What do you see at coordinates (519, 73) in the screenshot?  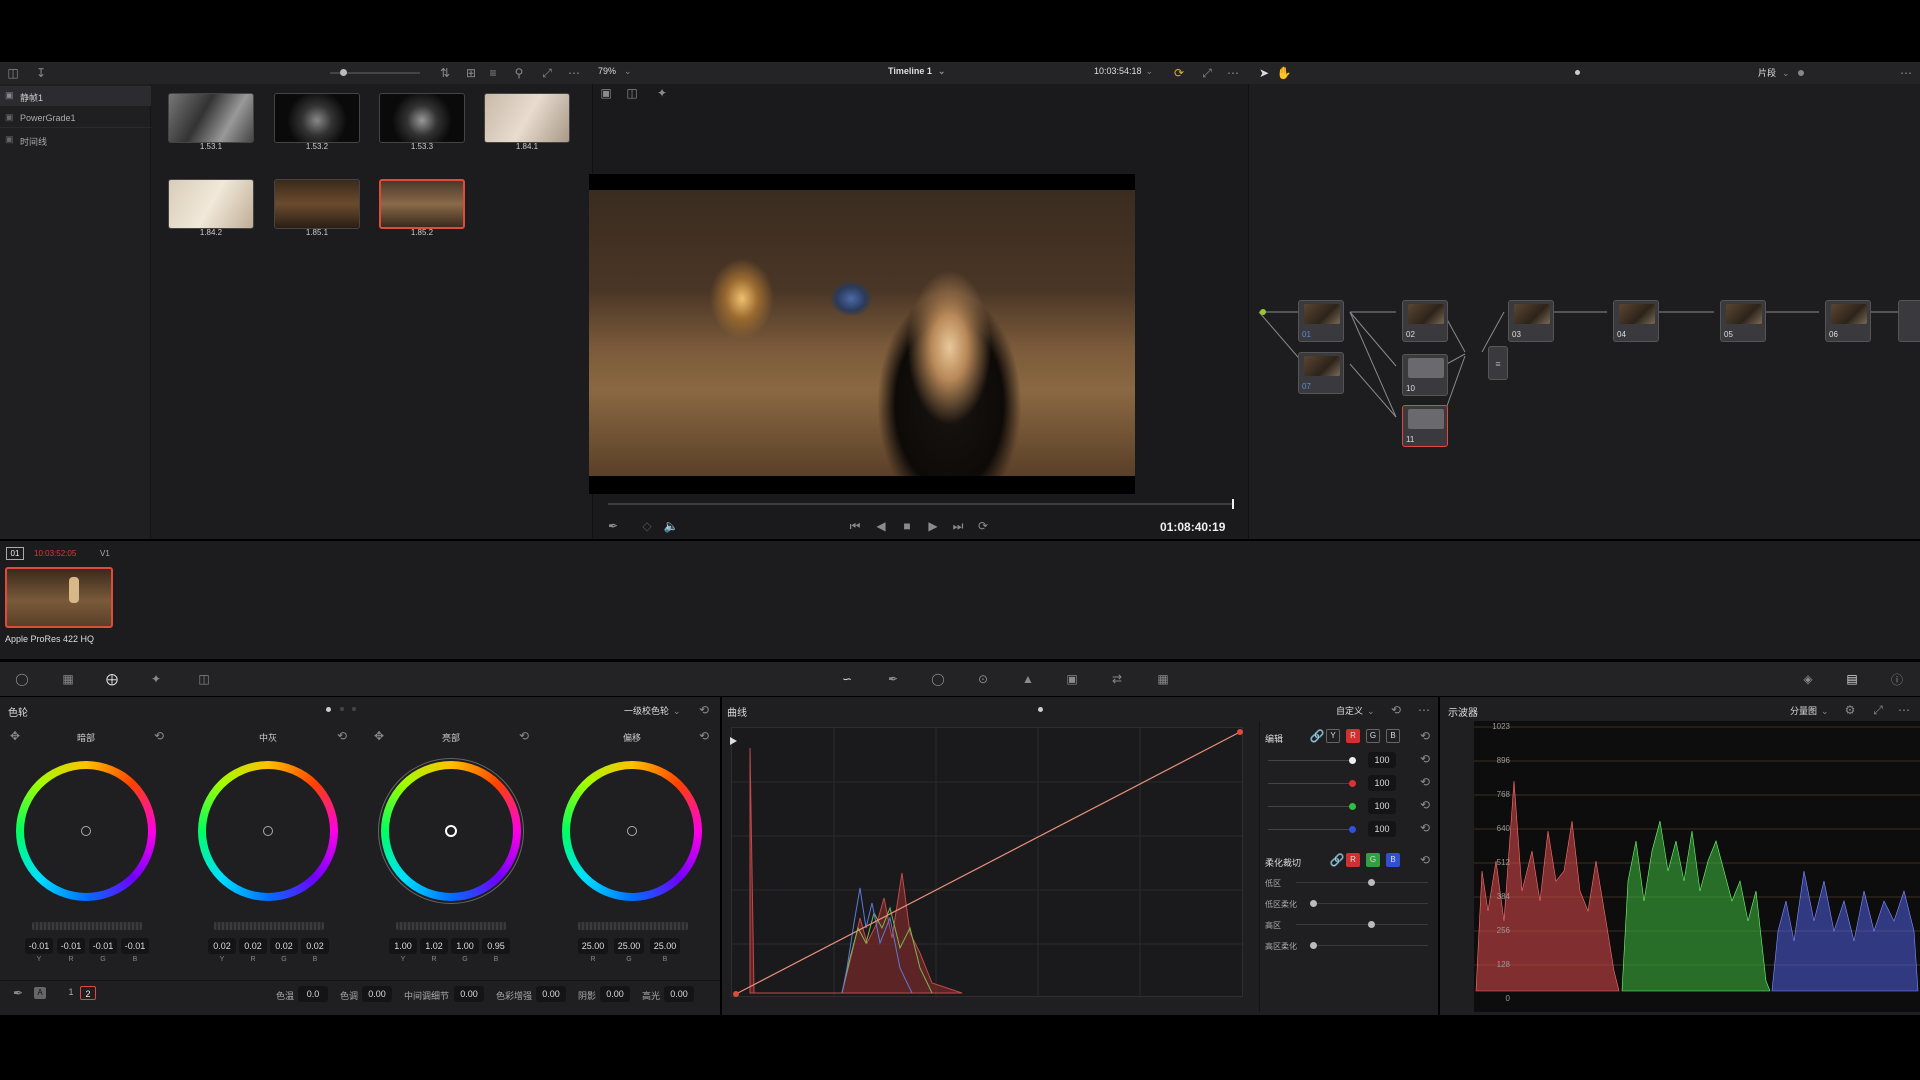 I see `search-icon: ⚲` at bounding box center [519, 73].